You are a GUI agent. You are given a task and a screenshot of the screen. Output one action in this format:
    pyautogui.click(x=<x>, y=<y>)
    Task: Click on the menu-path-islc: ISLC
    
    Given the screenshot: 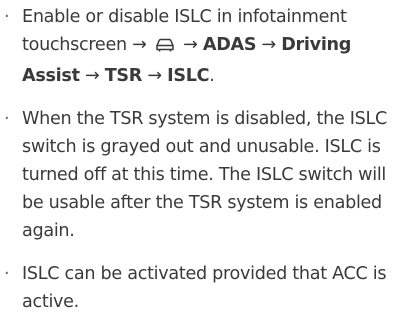 What is the action you would take?
    pyautogui.click(x=188, y=76)
    